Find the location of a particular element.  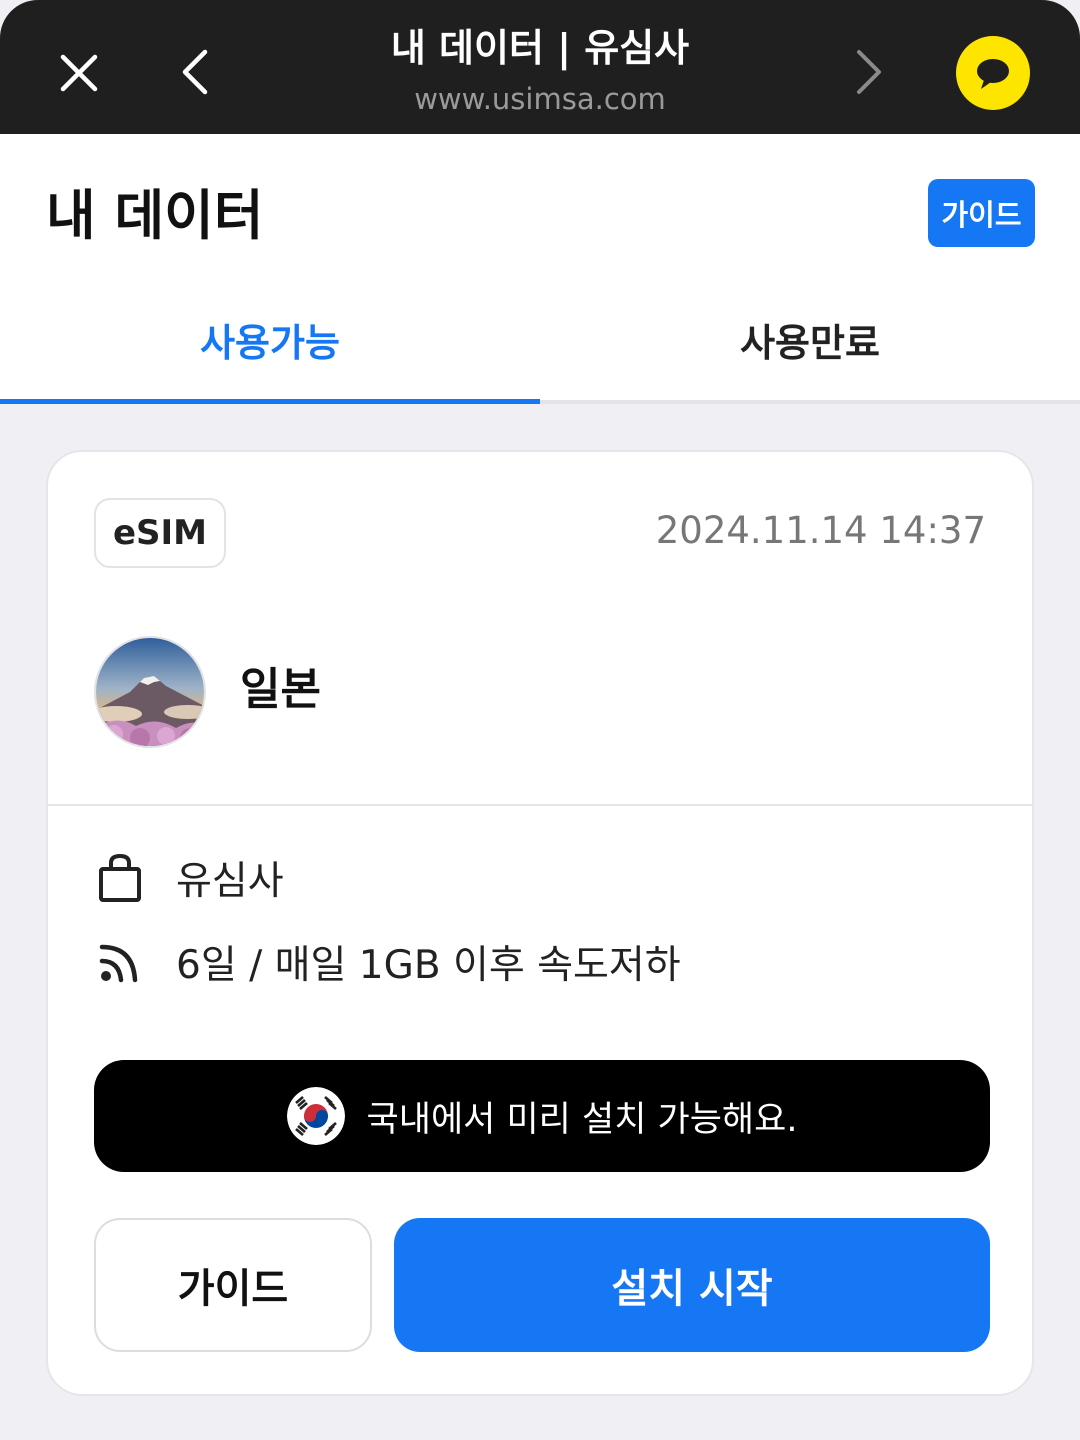

plan-row: 6일 / 매일 1GB 이후 속도저하 is located at coordinates (387, 962).